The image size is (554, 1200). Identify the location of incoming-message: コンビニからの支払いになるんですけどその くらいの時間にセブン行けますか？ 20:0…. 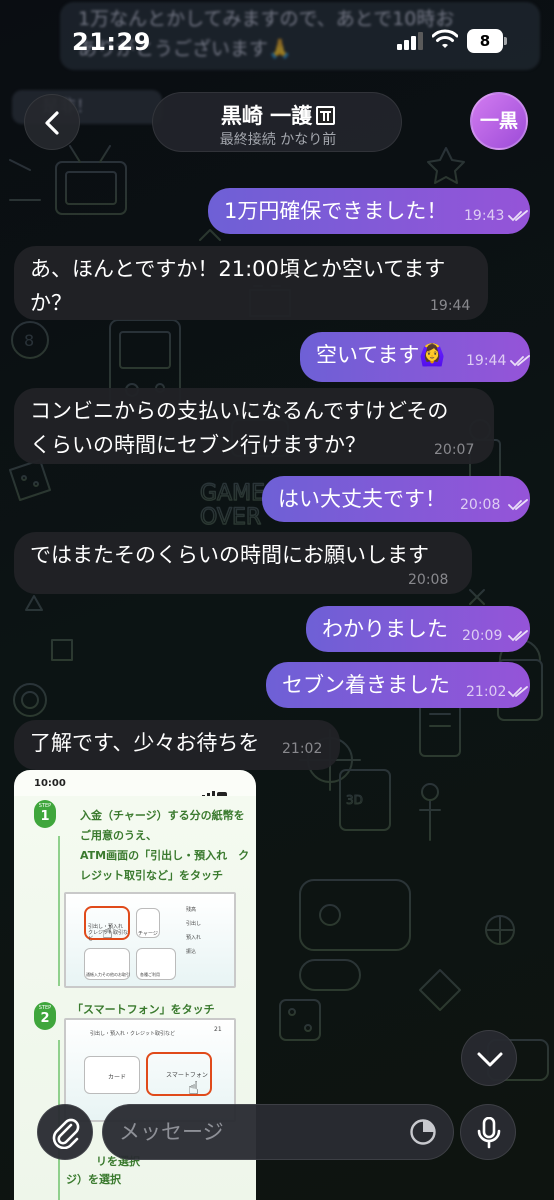
(254, 426).